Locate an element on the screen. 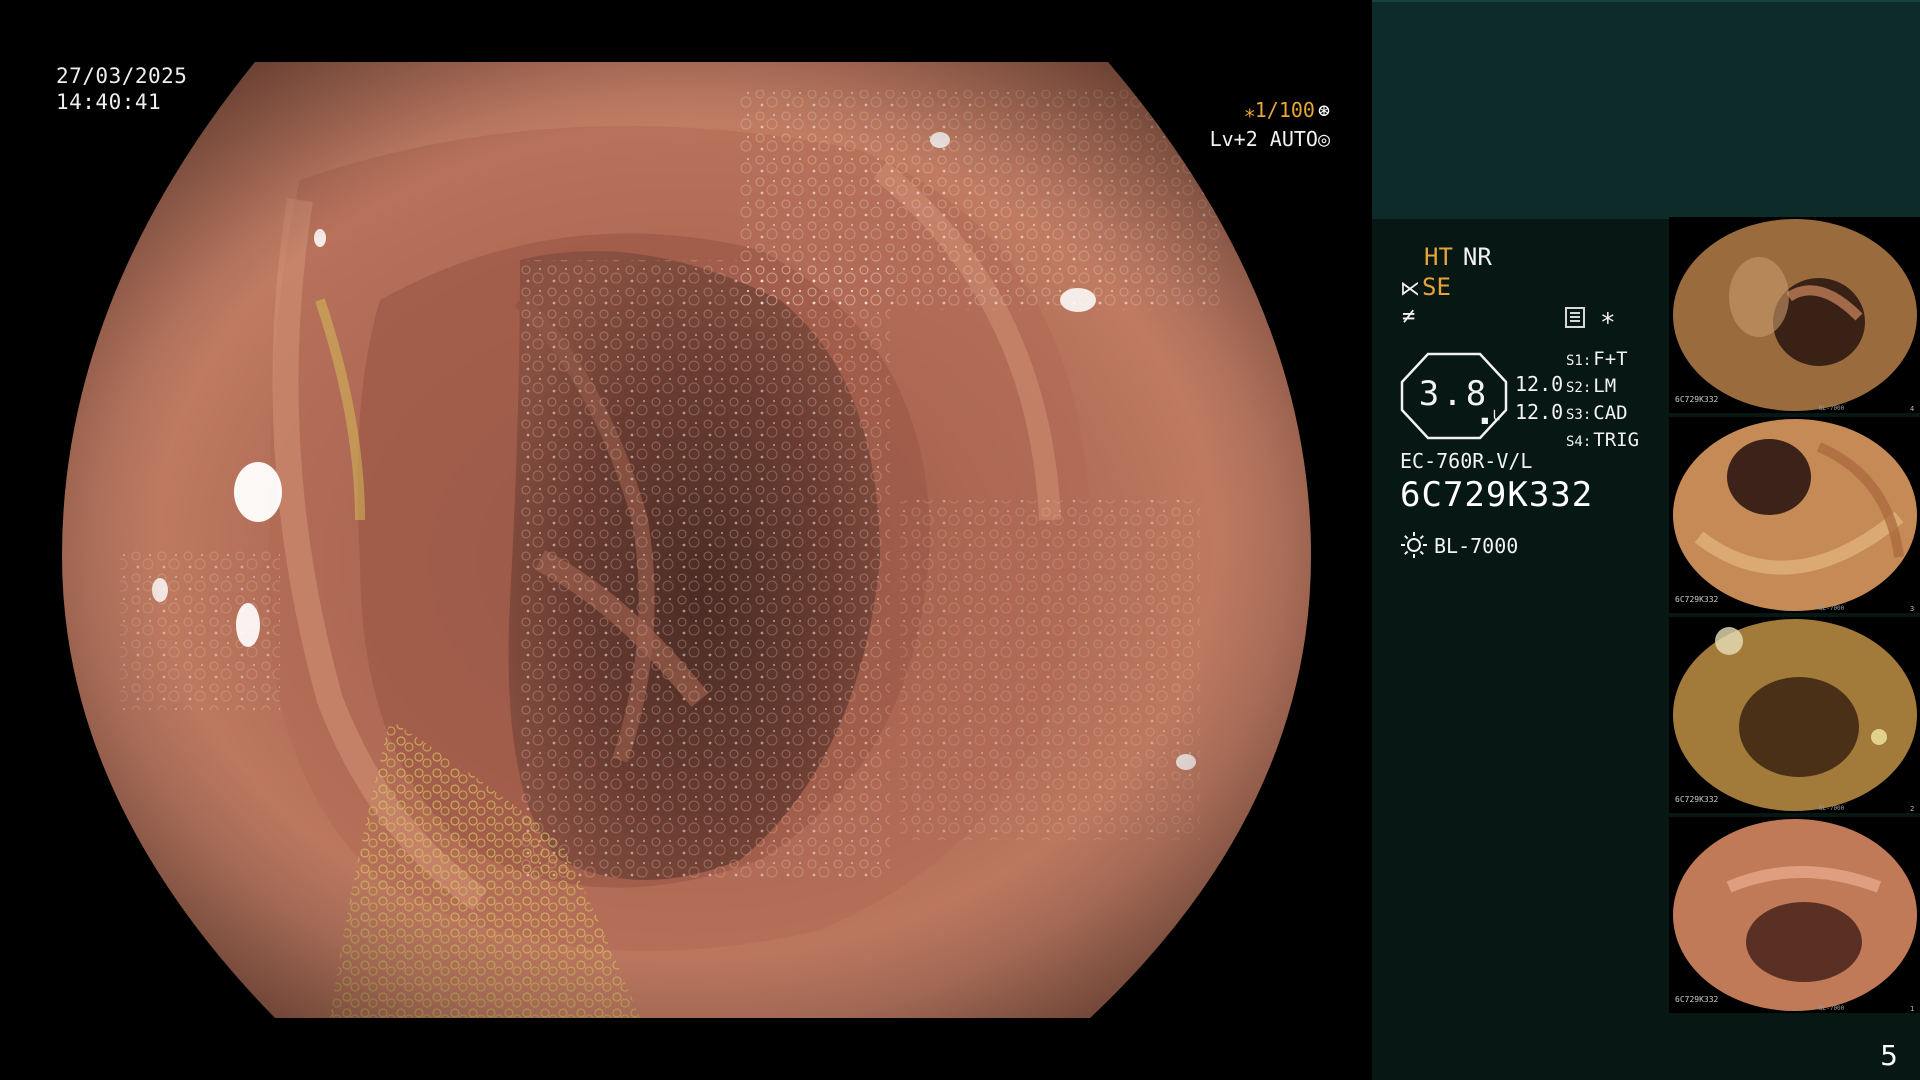  captured-thumbnail: 6C729K332 BL-7000 4 is located at coordinates (1794, 315).